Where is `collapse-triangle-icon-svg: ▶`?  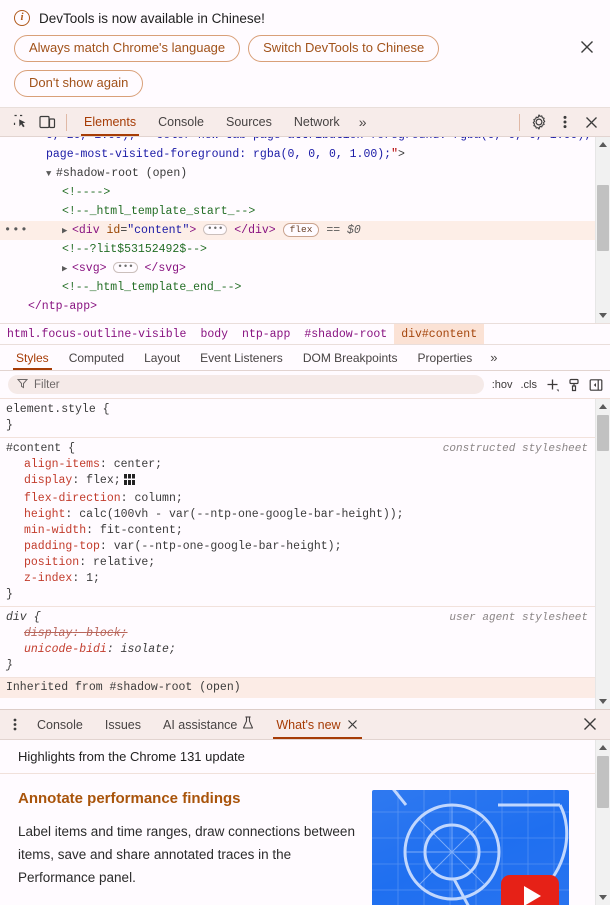 collapse-triangle-icon-svg: ▶ is located at coordinates (67, 269).